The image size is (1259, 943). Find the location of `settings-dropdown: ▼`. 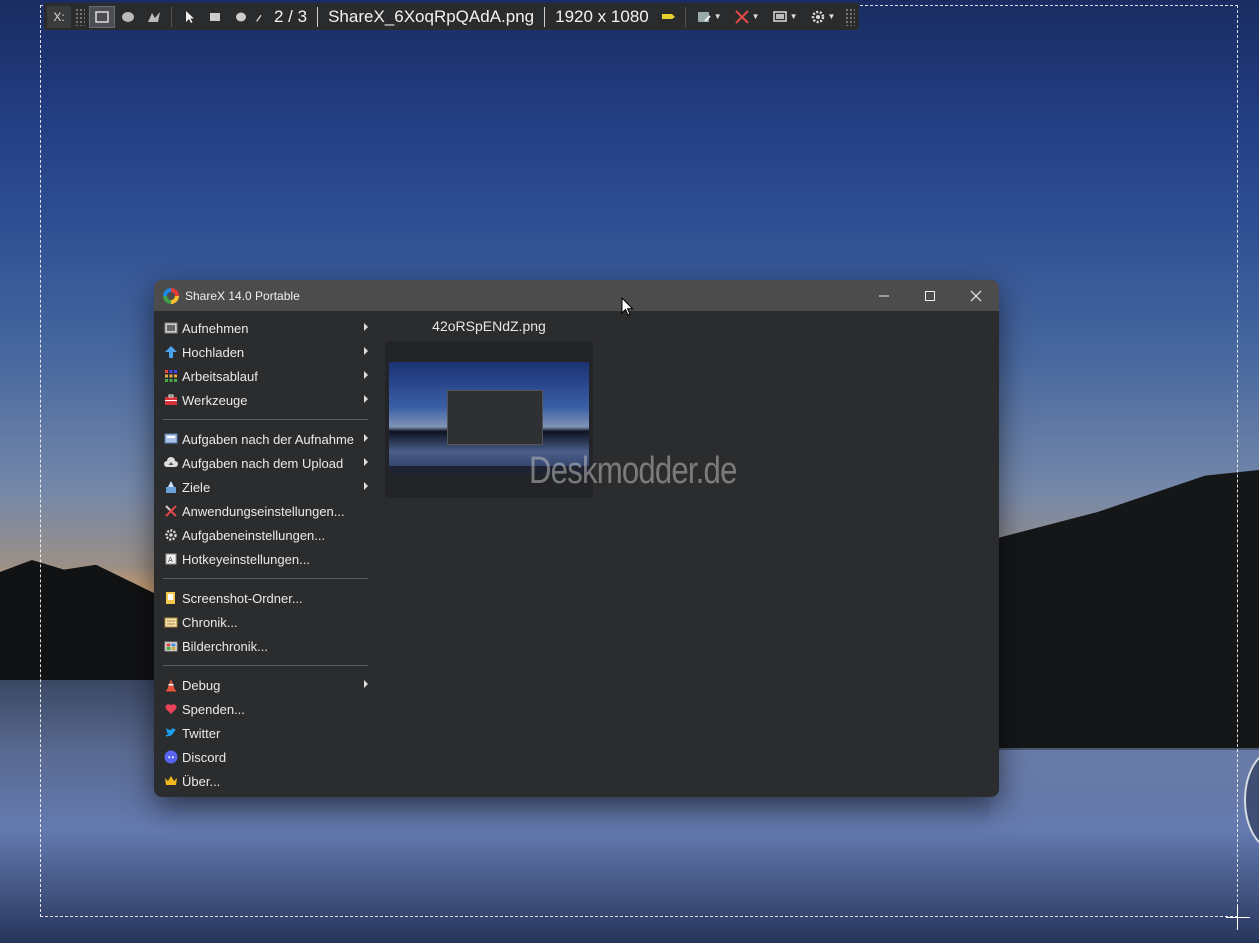

settings-dropdown: ▼ is located at coordinates (823, 17).